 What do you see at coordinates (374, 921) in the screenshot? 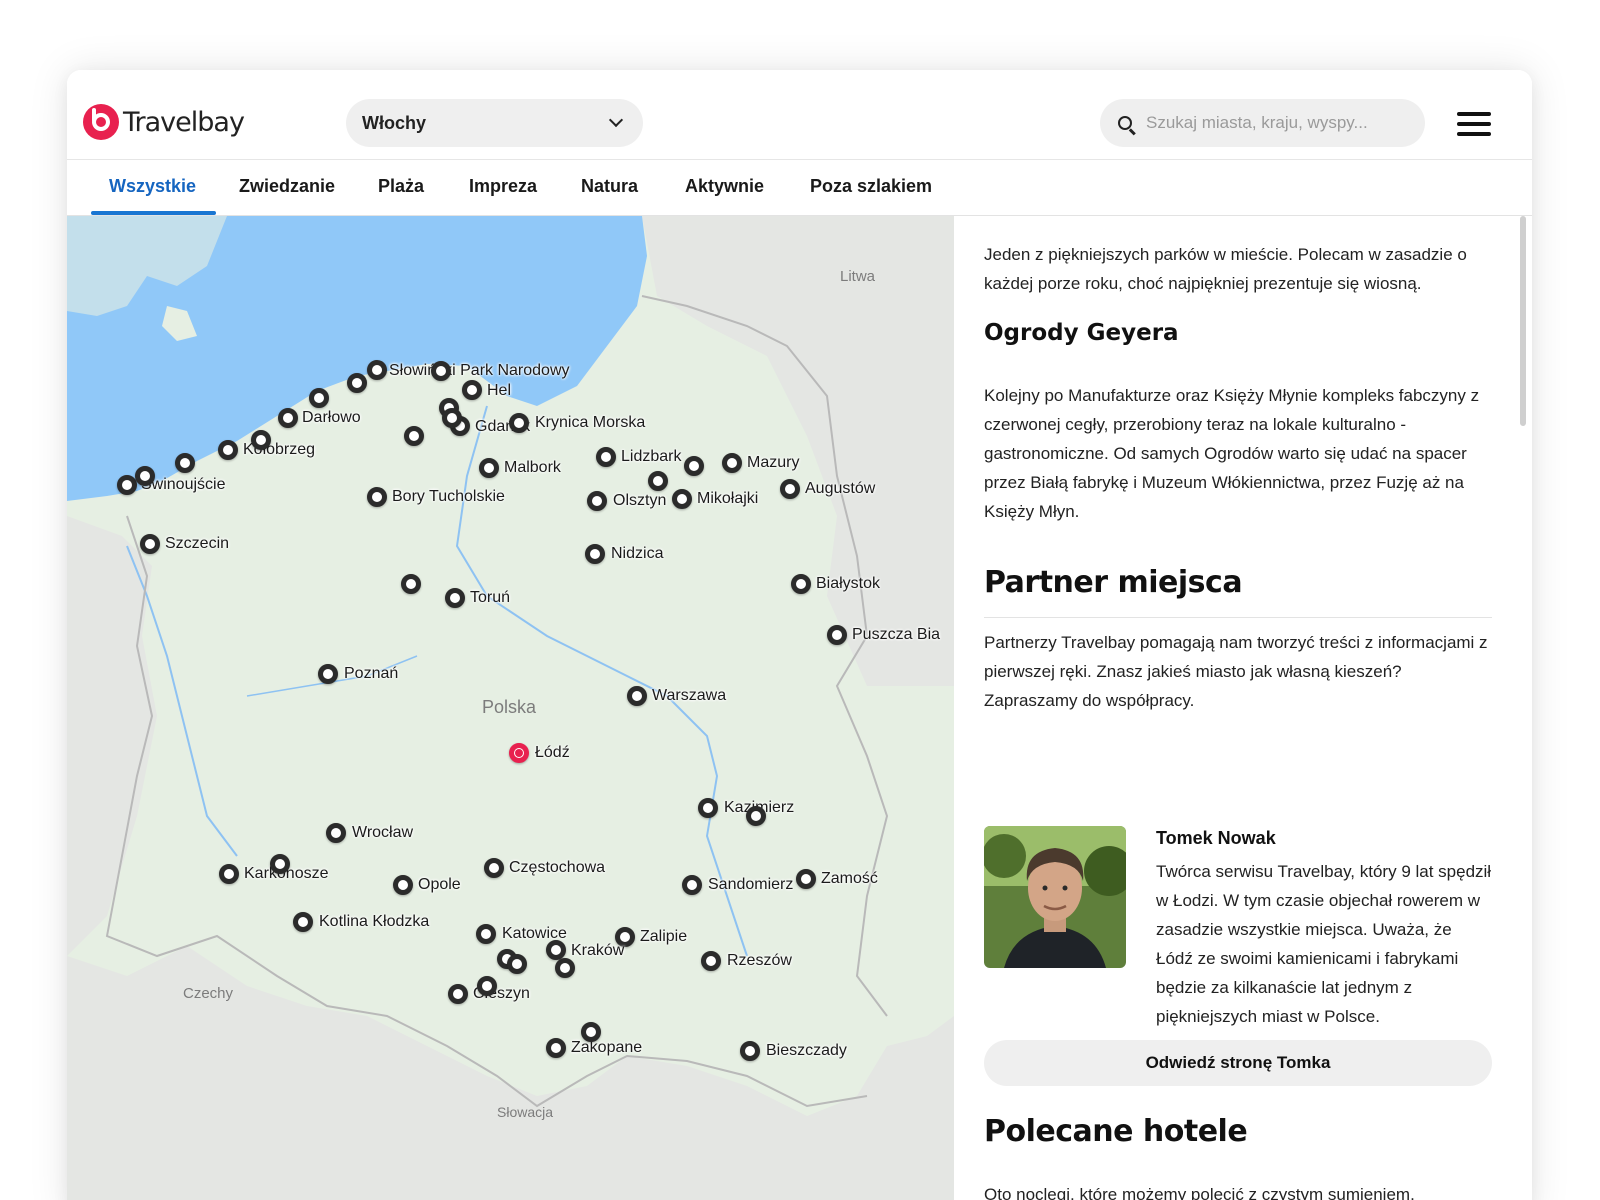
I see `map-pin-label: Kotlina Kłodzka` at bounding box center [374, 921].